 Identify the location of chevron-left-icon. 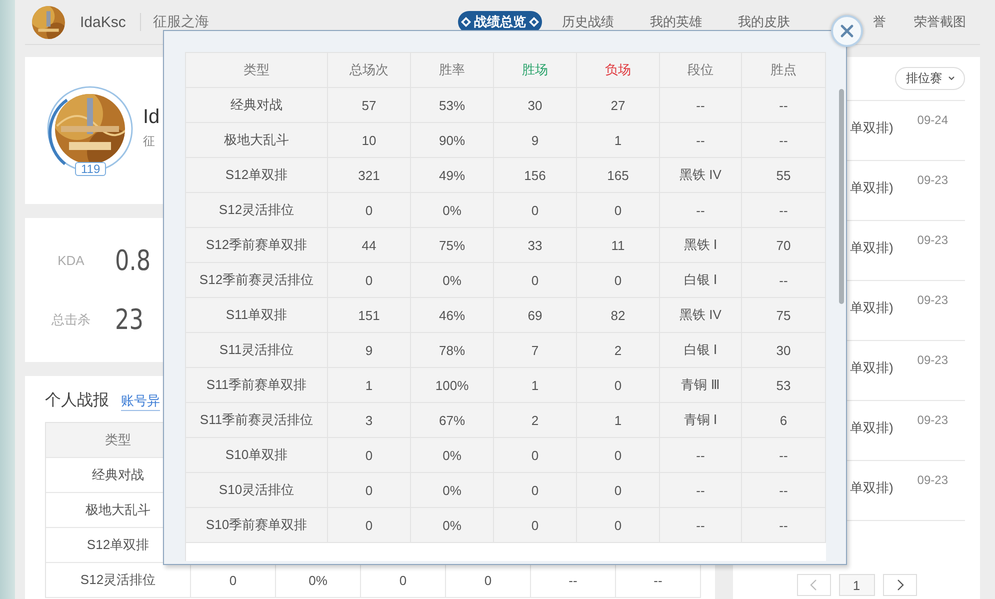
(814, 585).